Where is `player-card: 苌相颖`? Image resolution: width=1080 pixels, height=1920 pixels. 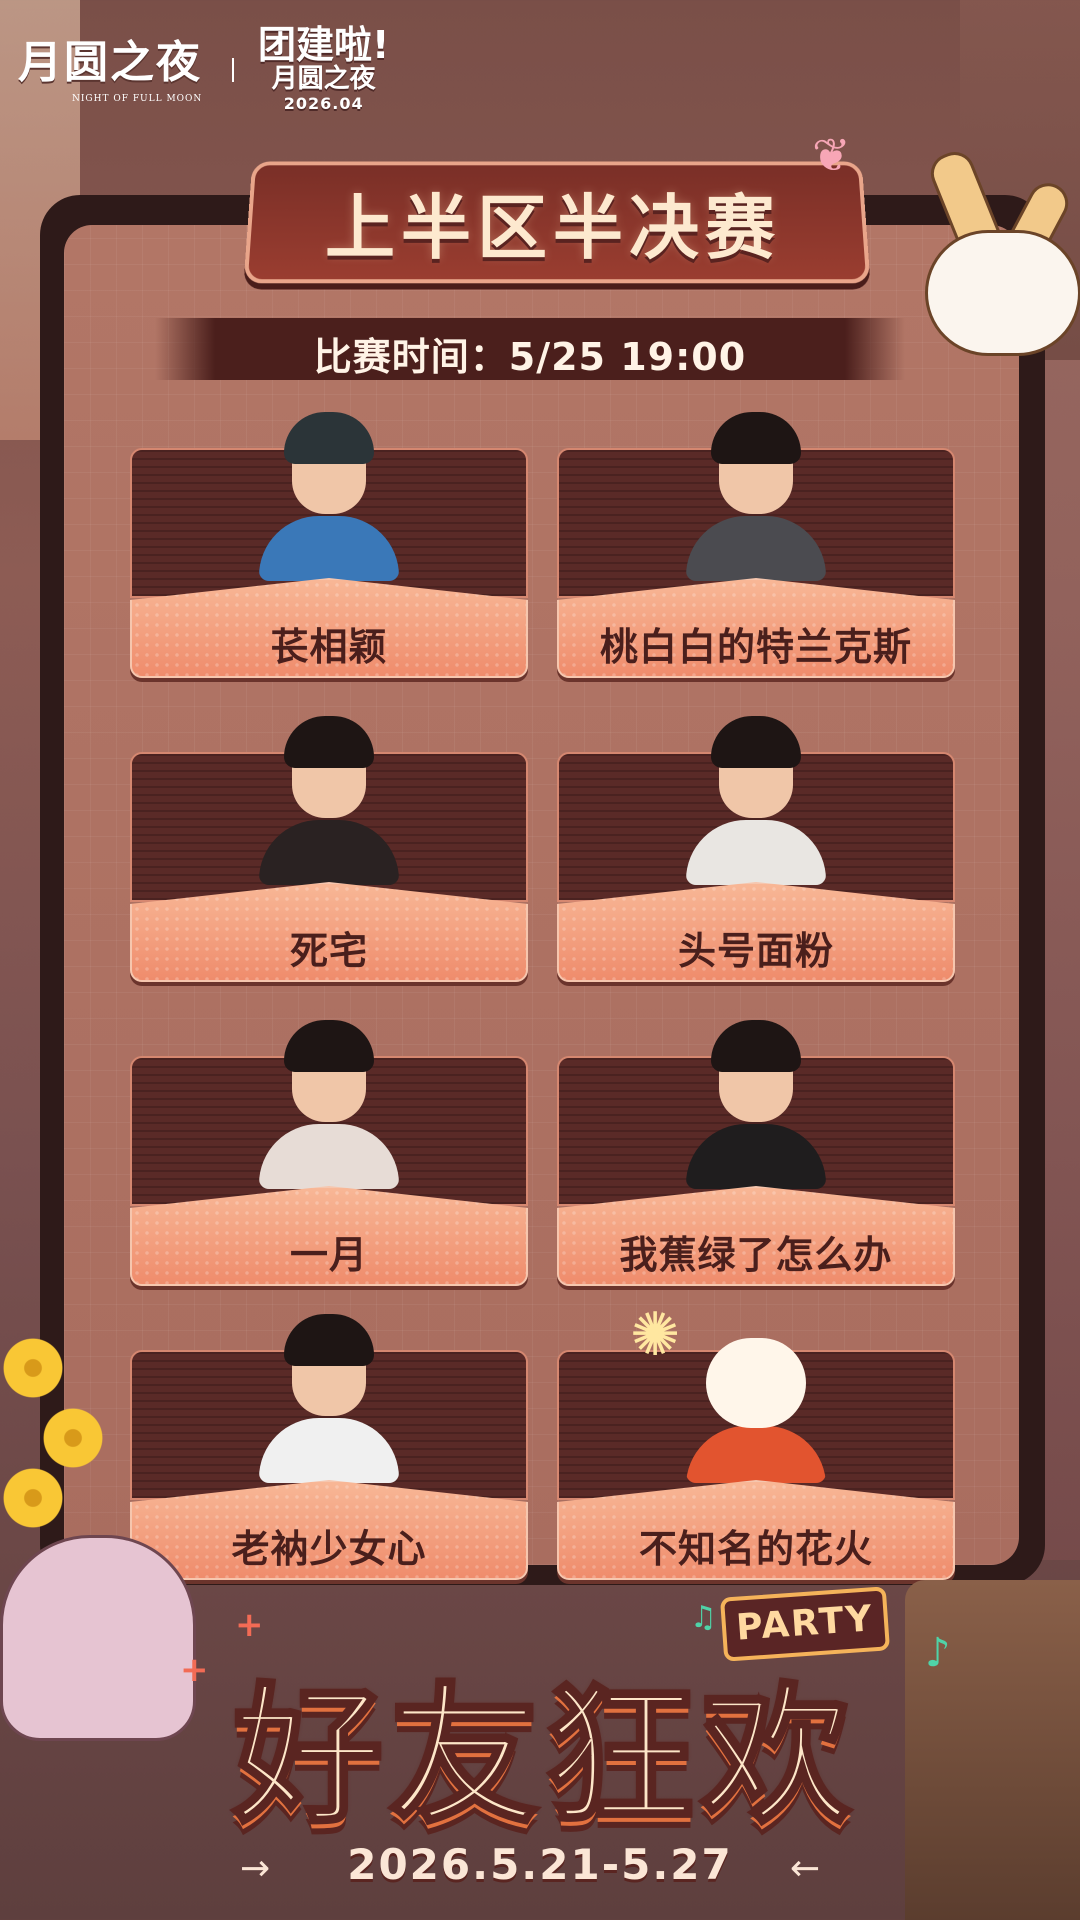 player-card: 苌相颖 is located at coordinates (329, 545).